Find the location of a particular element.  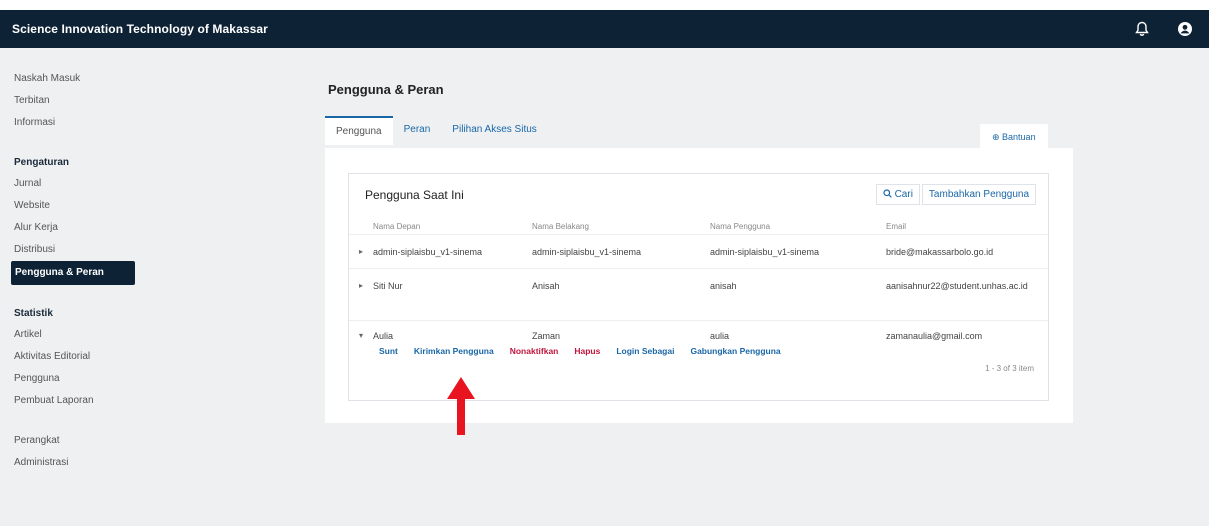

add-user-button: Tambahkan Pengguna is located at coordinates (978, 194).